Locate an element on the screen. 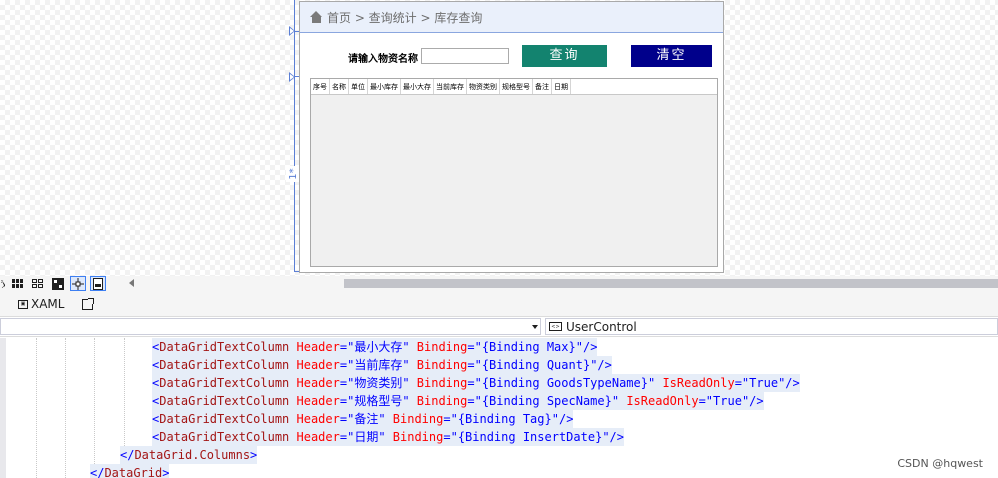  clear-button: 清空 is located at coordinates (671, 56).